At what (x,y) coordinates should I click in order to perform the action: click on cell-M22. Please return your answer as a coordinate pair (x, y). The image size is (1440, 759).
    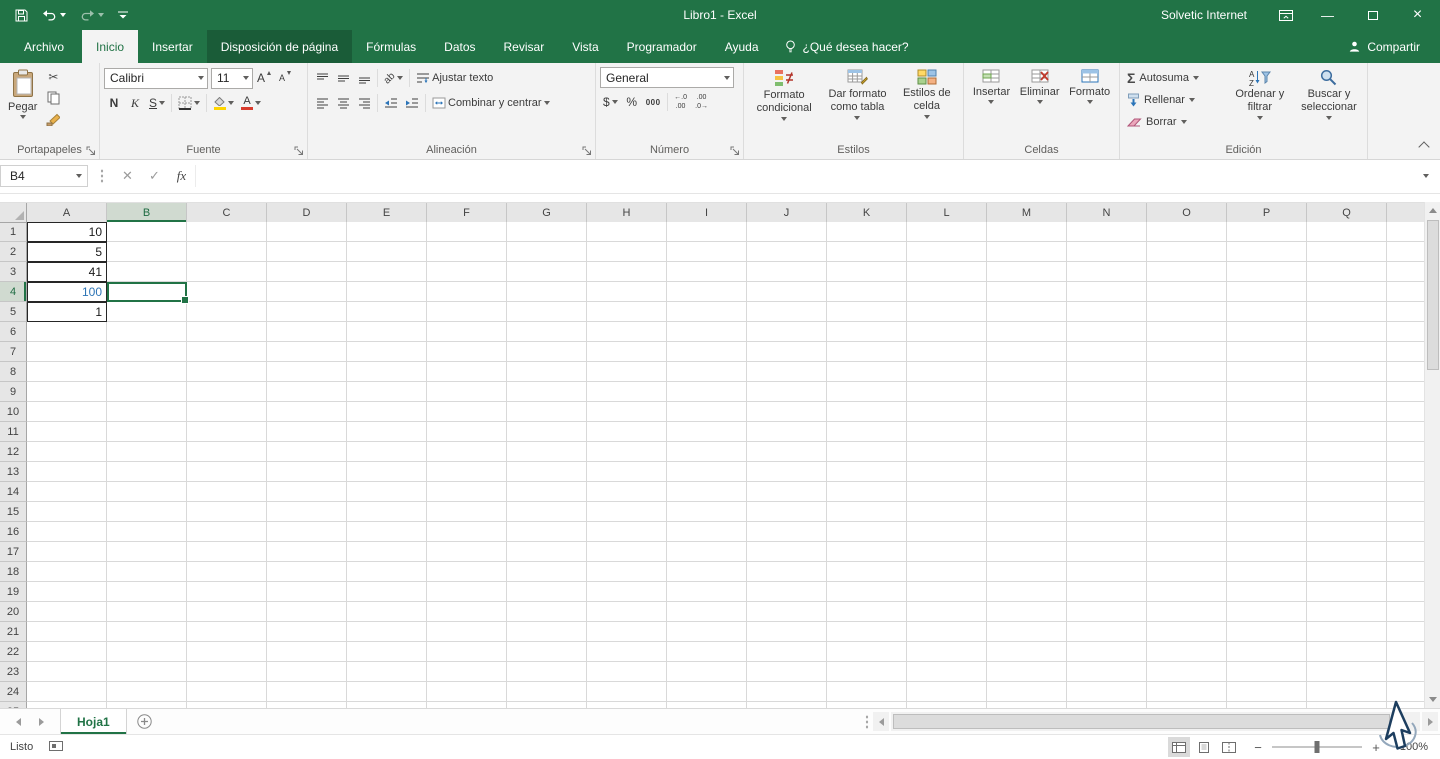
    Looking at the image, I should click on (1027, 652).